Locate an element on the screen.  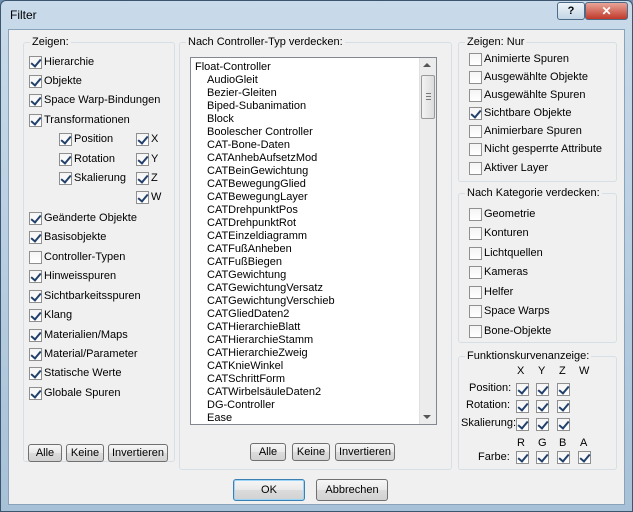
rotation-checkbox is located at coordinates (65, 159).